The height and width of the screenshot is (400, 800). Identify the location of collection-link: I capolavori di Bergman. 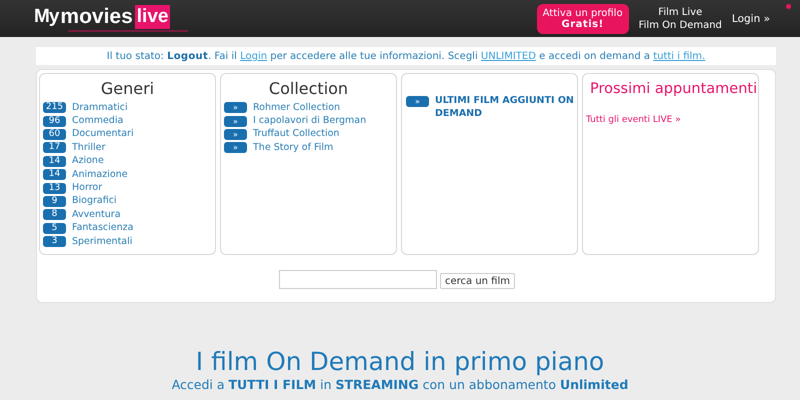
(309, 121).